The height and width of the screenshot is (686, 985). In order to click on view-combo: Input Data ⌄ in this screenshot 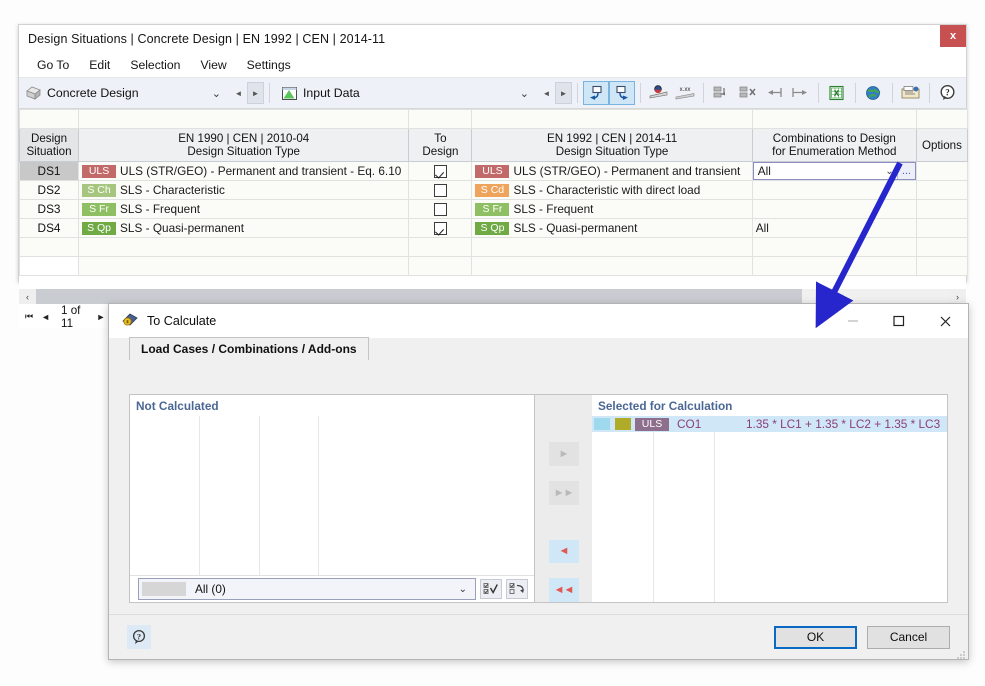, I will do `click(406, 93)`.